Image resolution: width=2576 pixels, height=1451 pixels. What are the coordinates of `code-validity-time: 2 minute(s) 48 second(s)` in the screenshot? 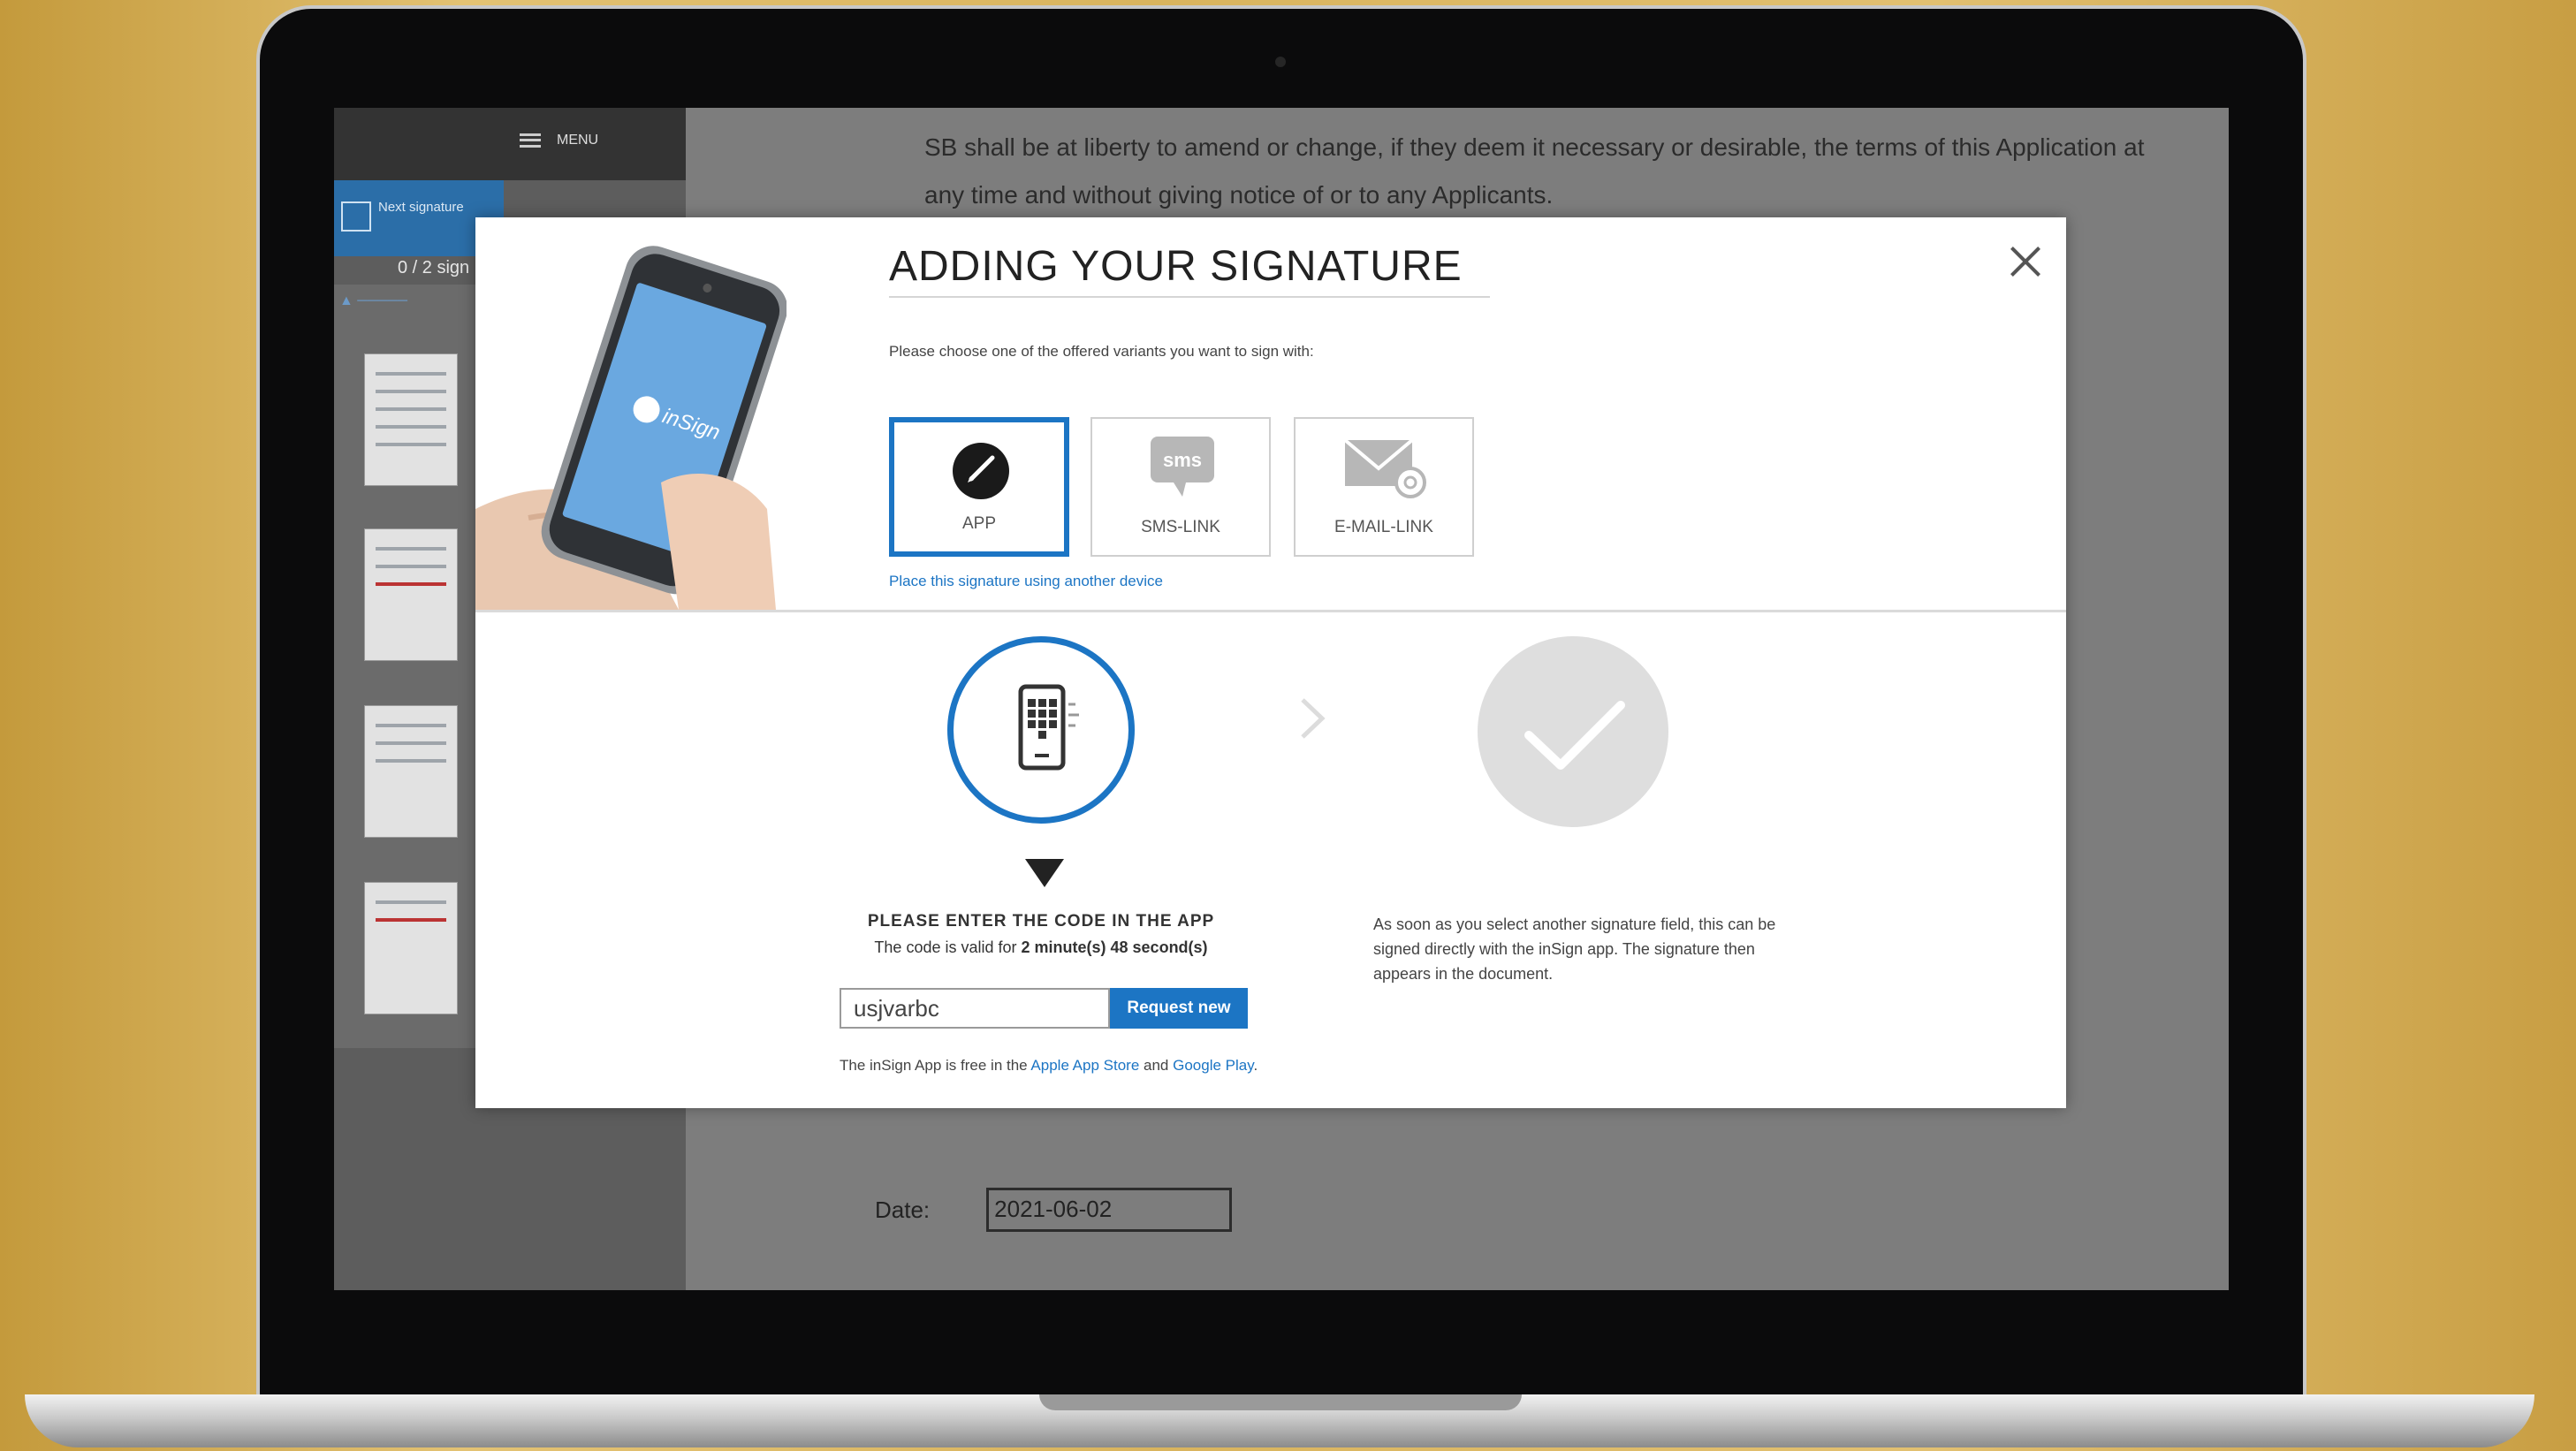 It's located at (1114, 947).